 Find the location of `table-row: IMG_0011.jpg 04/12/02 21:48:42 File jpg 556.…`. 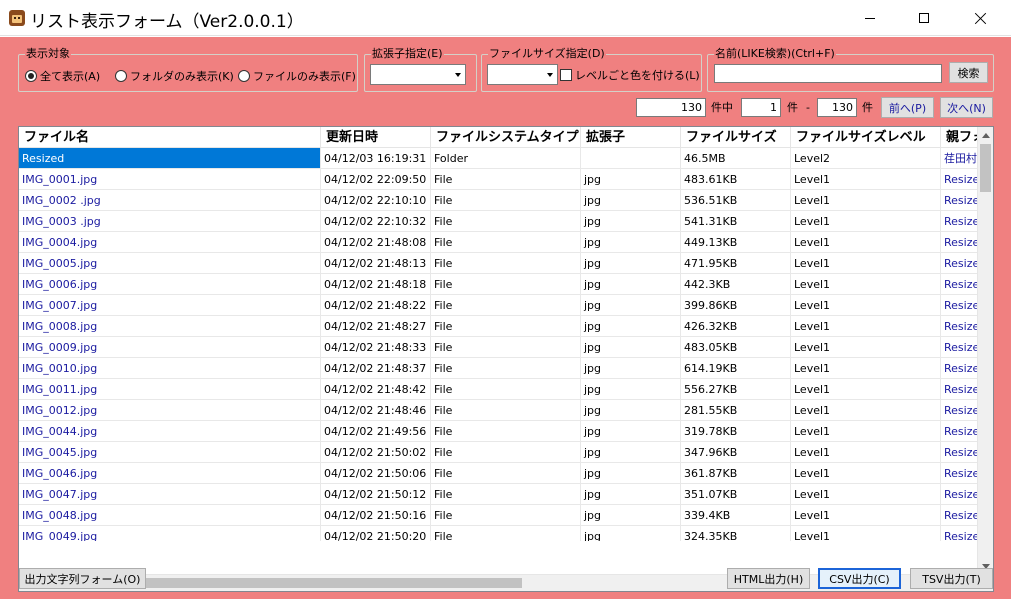

table-row: IMG_0011.jpg 04/12/02 21:48:42 File jpg 556.… is located at coordinates (499, 389).